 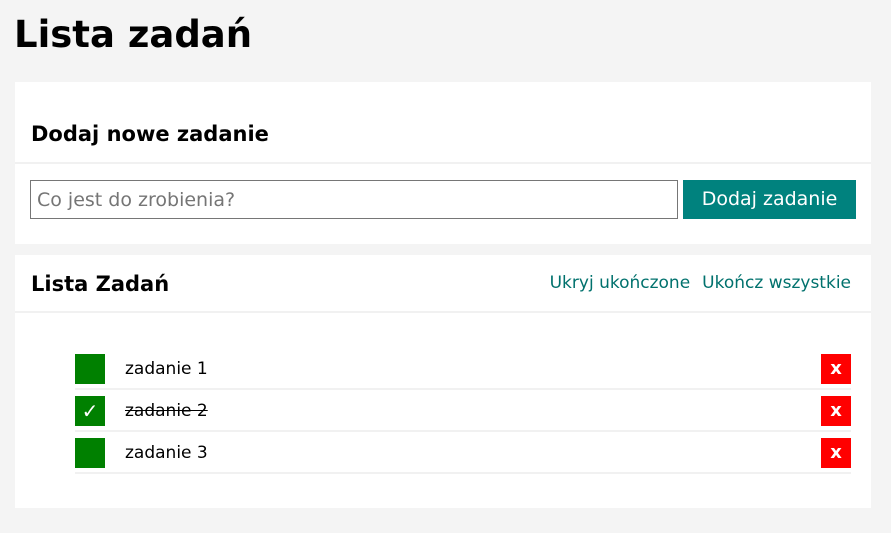 What do you see at coordinates (443, 123) in the screenshot?
I see `add-task-header: Dodaj nowe zadanie` at bounding box center [443, 123].